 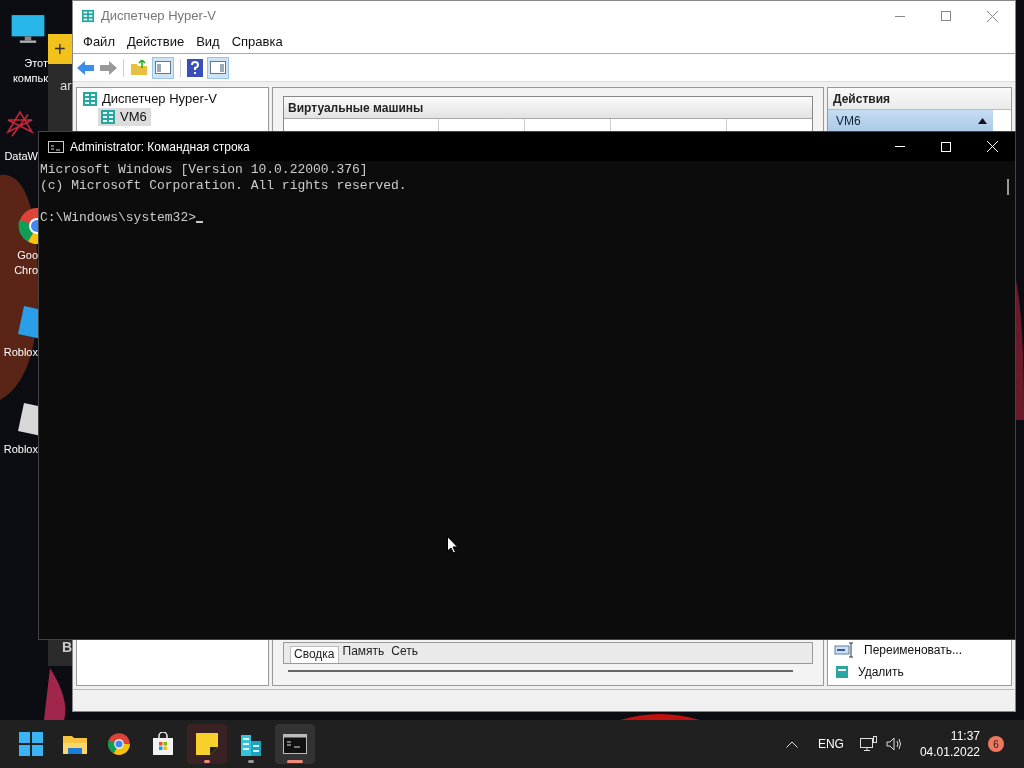 I want to click on desktop-icon-label: Goo, so click(x=27, y=255).